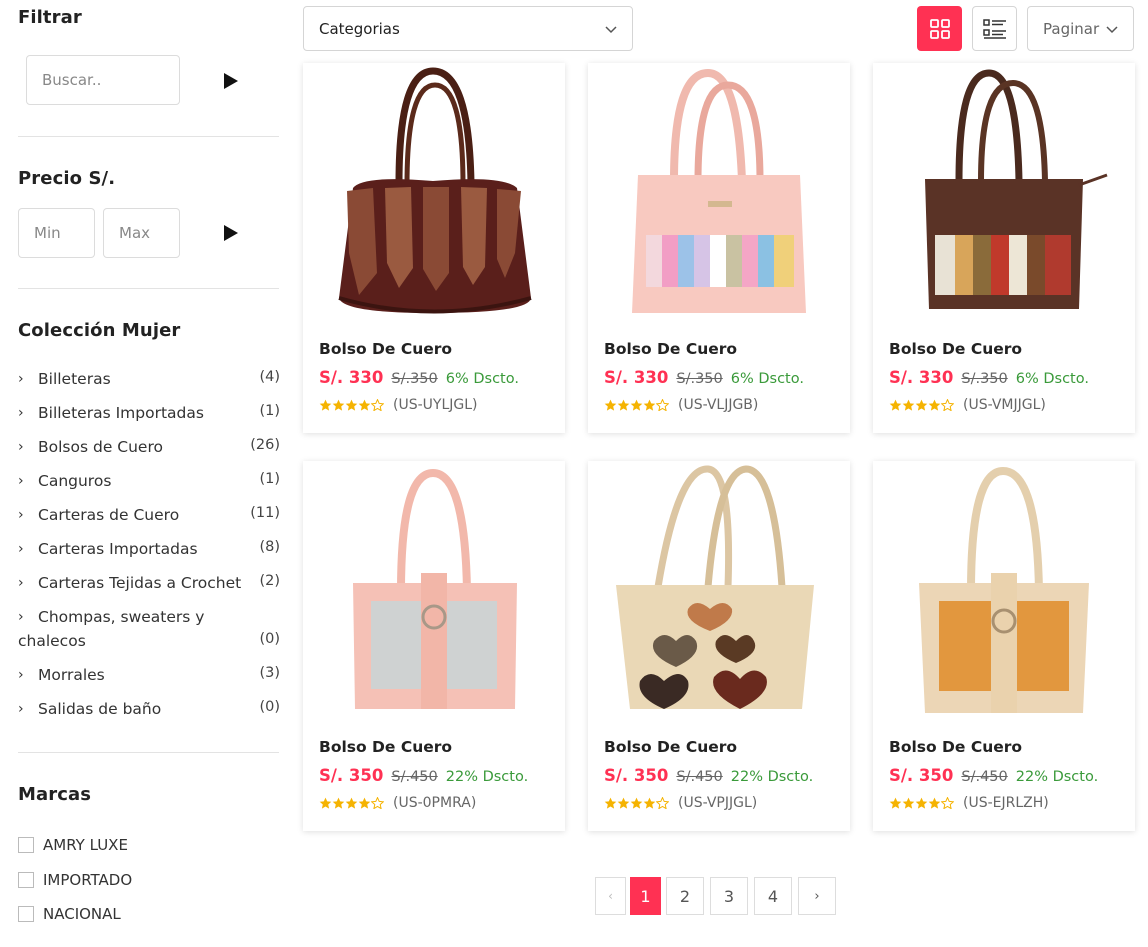  Describe the element at coordinates (1112, 30) in the screenshot. I see `chevron-down-icon` at that location.